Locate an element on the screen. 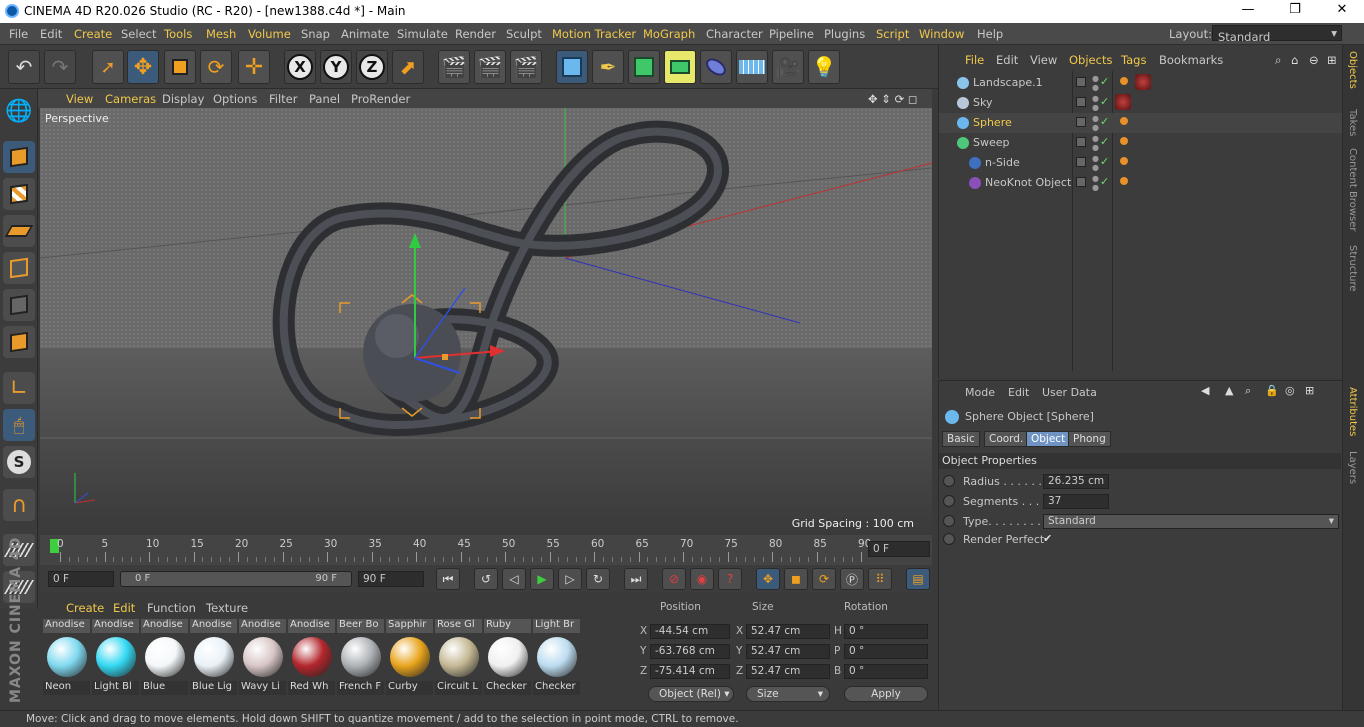  material-tag-icon is located at coordinates (1123, 102).